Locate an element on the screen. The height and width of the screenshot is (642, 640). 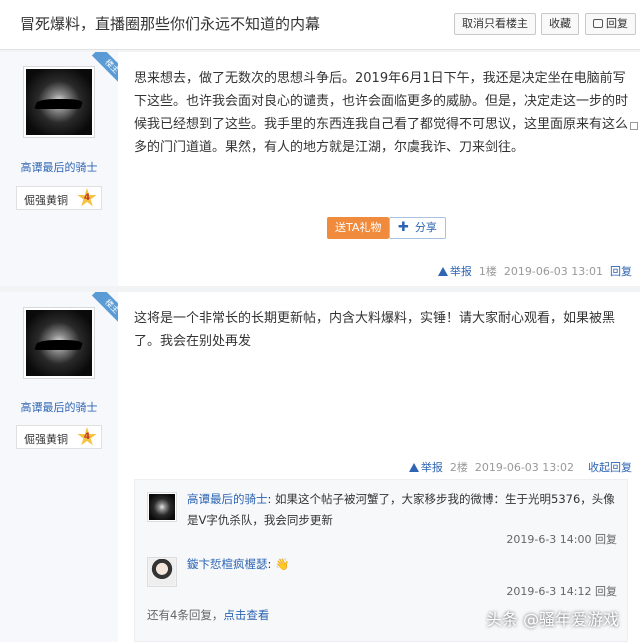
send-gift-button: 送TA礼物 is located at coordinates (358, 228).